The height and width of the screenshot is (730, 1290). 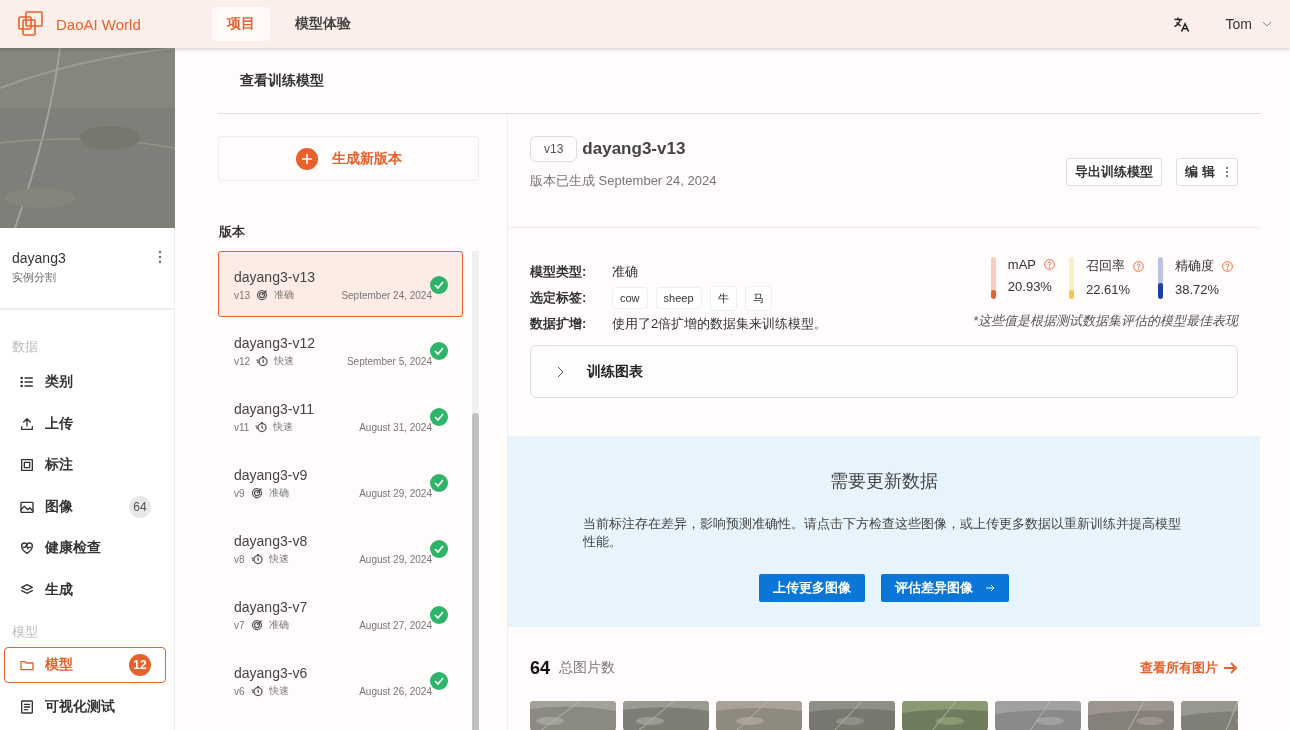 I want to click on nav-tab: 模型体验, so click(x=323, y=24).